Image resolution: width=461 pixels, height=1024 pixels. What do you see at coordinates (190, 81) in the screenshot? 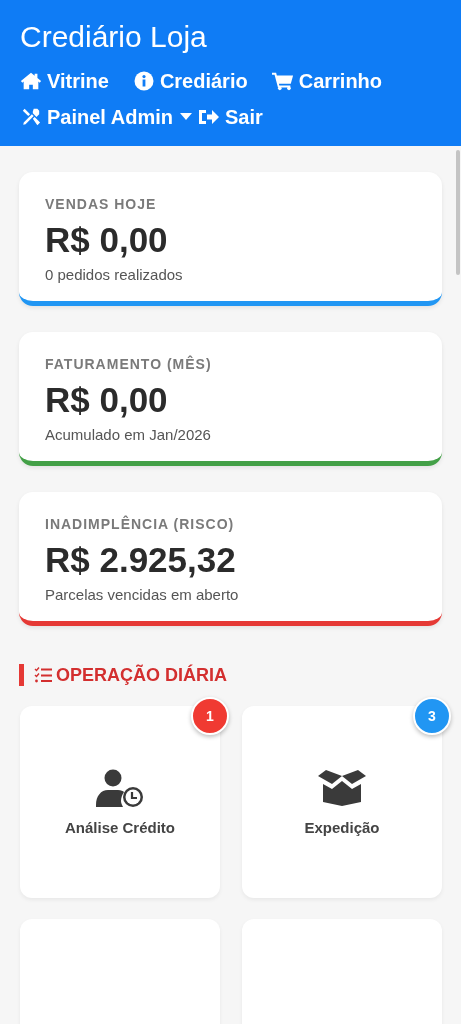
I see `nav-link: Crediário` at bounding box center [190, 81].